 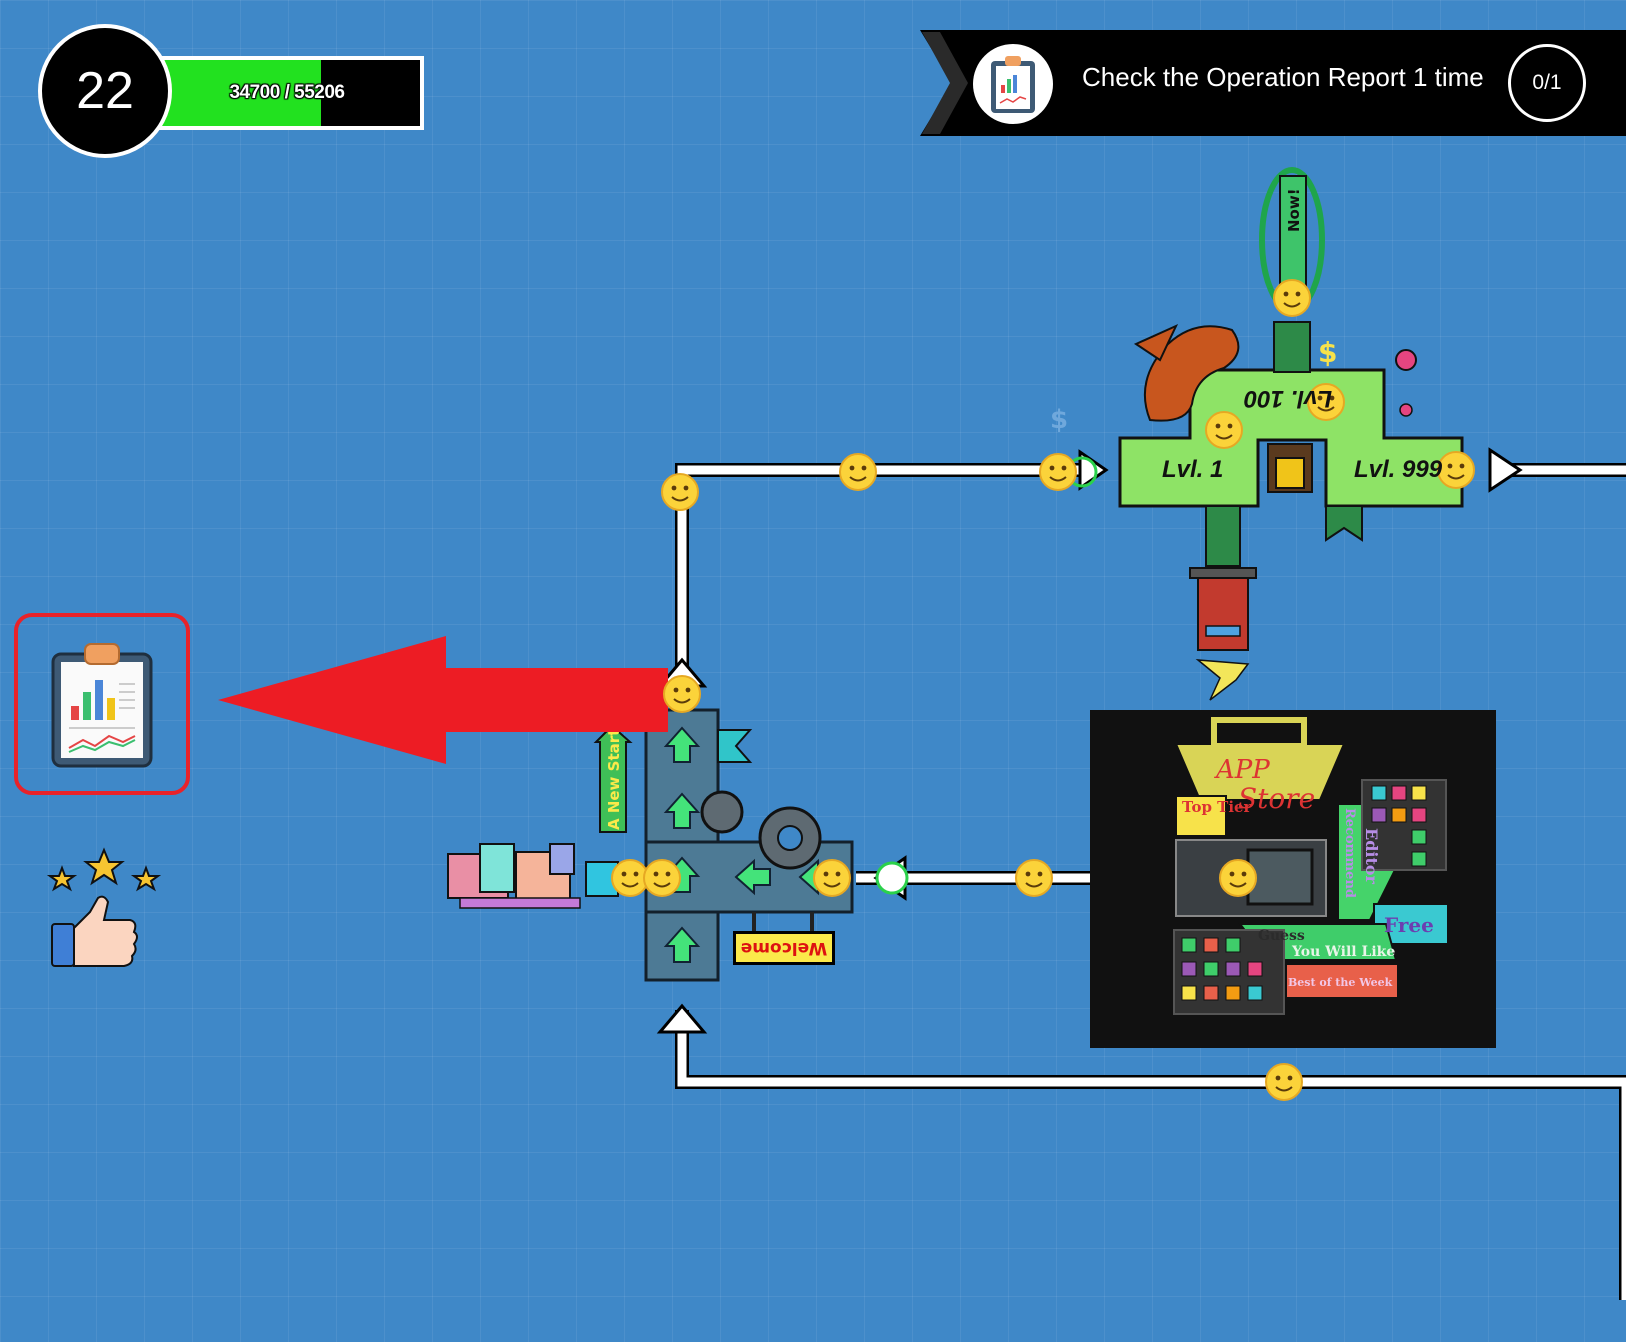 I want to click on quest-description: Check the Operation Report 1 time, so click(x=1283, y=77).